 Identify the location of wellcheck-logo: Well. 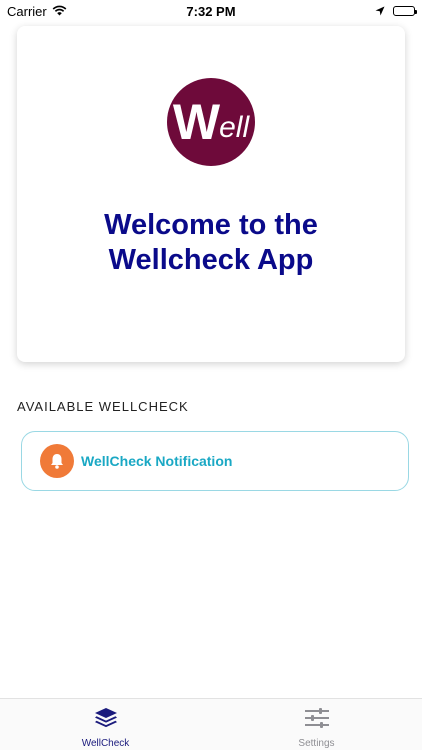
(211, 122).